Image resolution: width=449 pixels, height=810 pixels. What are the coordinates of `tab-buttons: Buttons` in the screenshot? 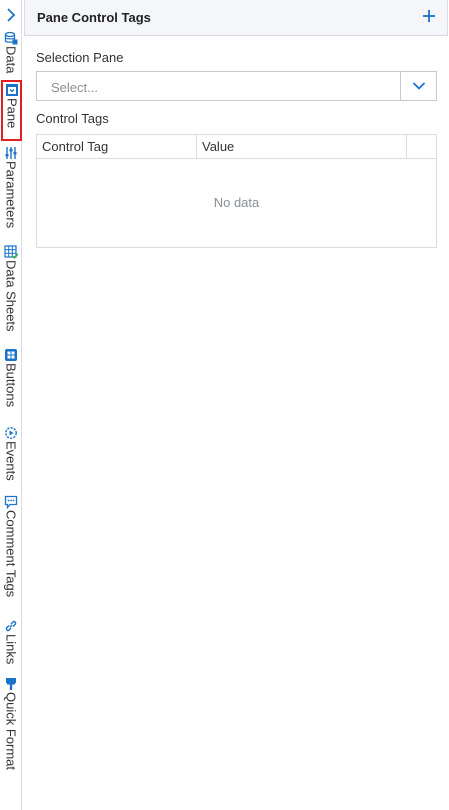 It's located at (10, 377).